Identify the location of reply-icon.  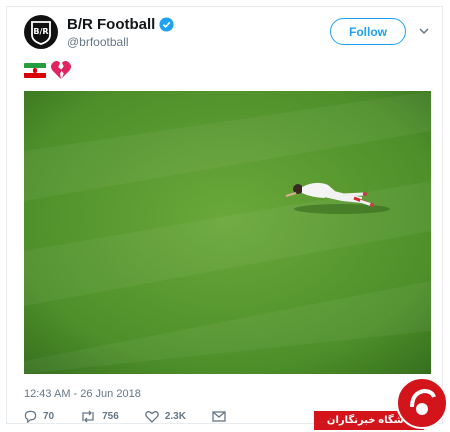
(30, 416).